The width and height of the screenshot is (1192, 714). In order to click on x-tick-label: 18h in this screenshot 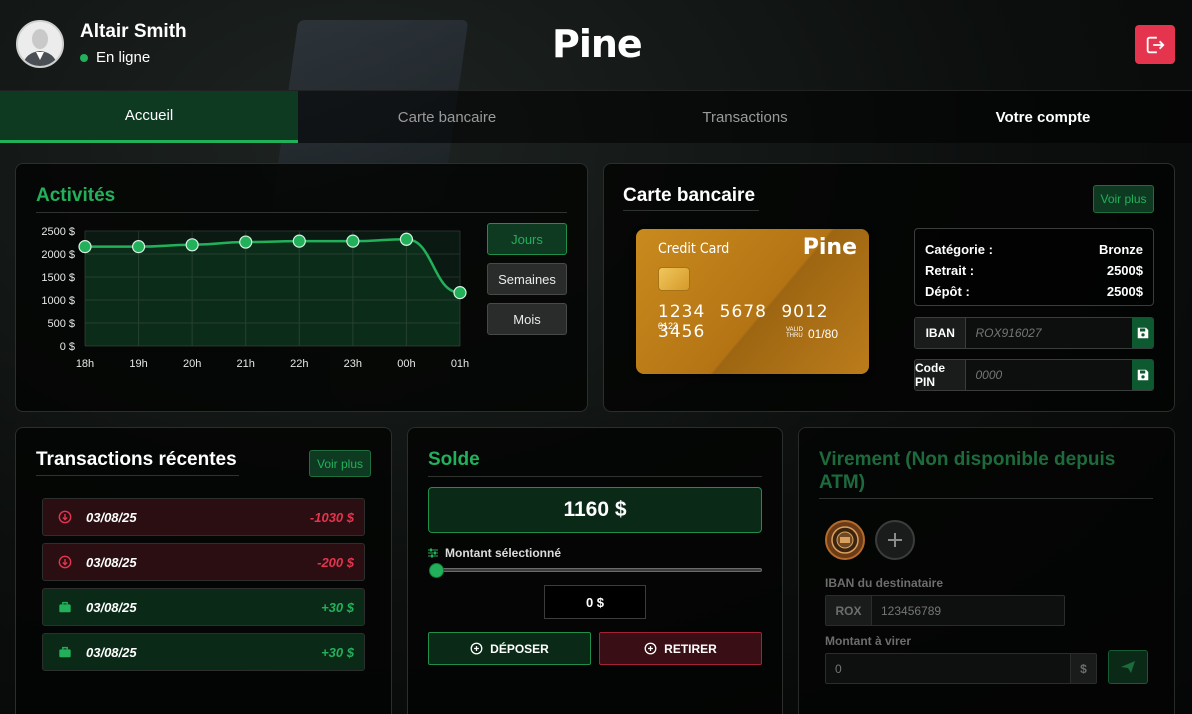, I will do `click(85, 364)`.